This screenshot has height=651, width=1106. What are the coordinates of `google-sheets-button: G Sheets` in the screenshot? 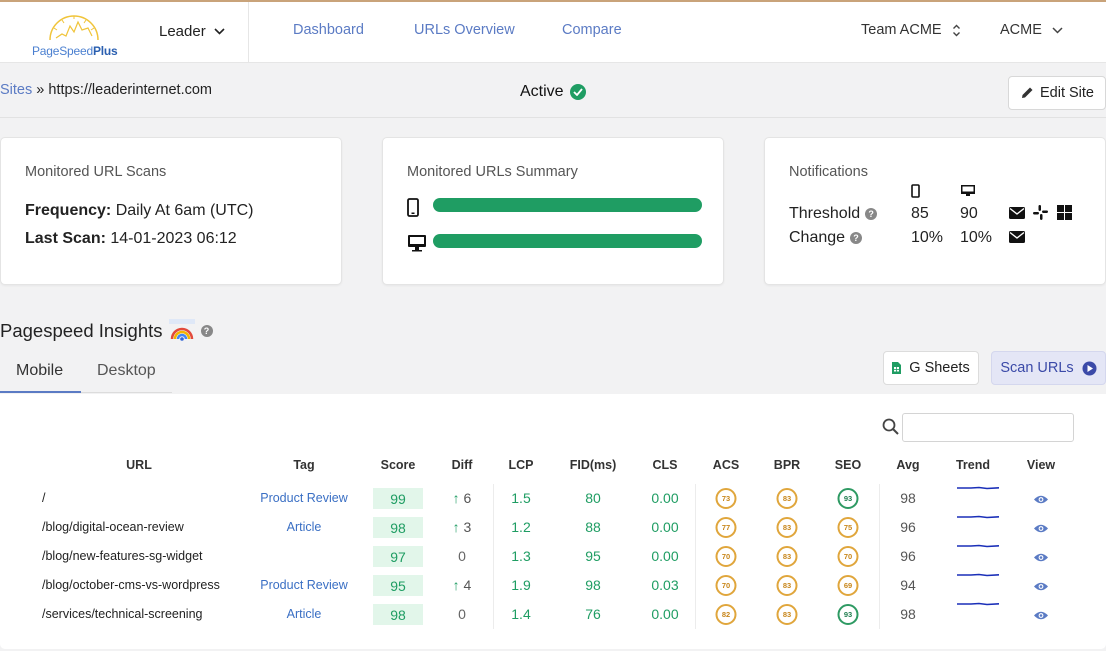 It's located at (931, 368).